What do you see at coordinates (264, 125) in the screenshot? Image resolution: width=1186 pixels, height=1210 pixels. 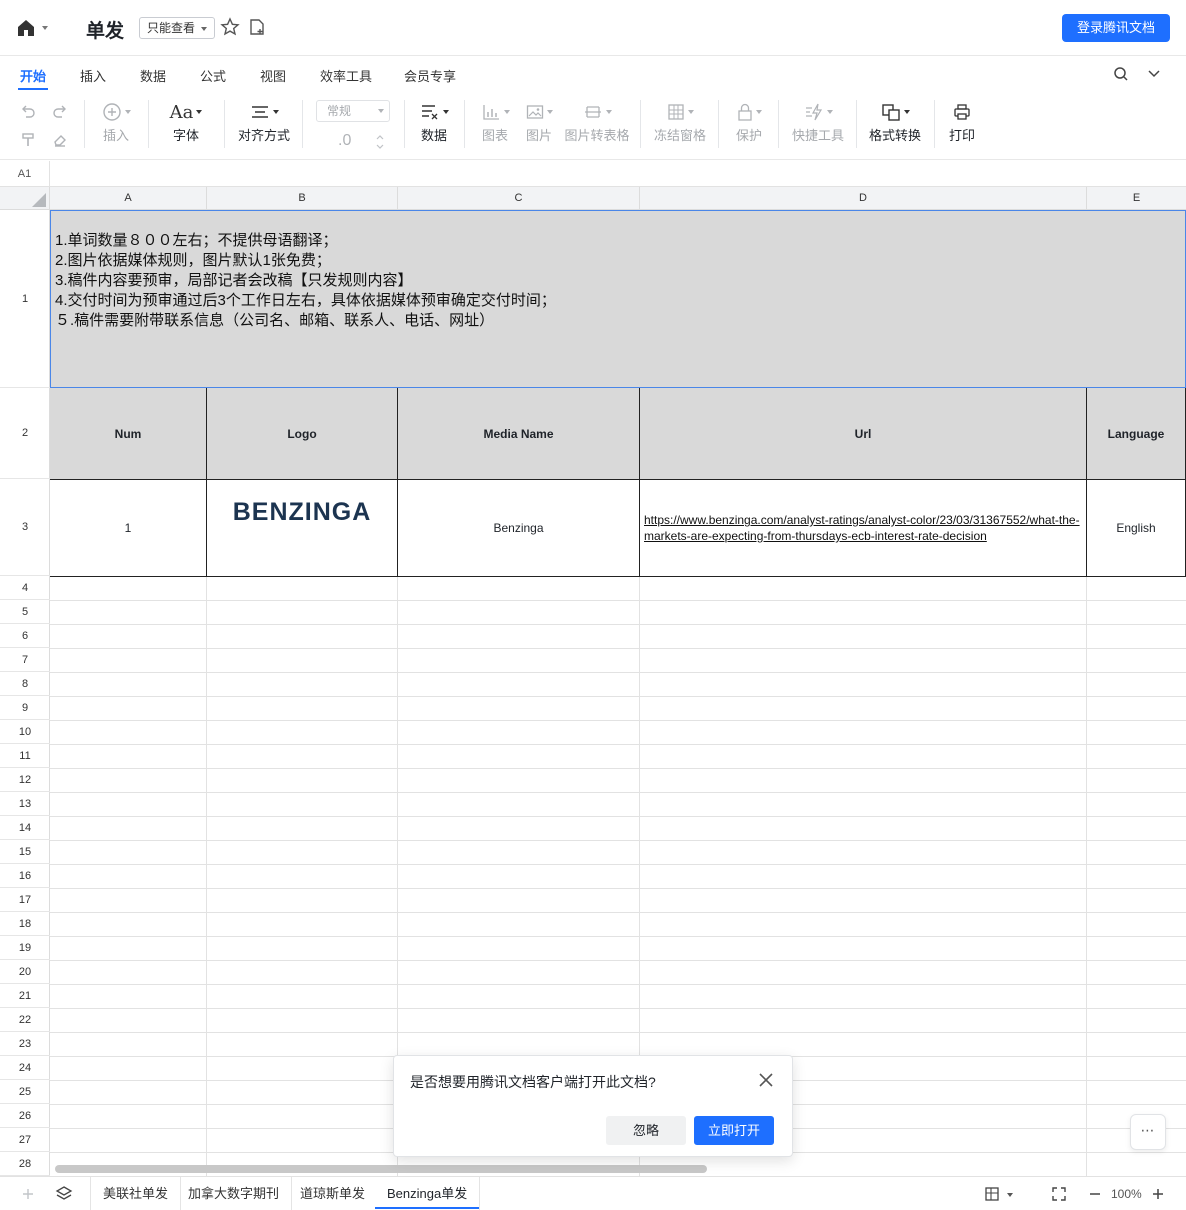 I see `align-button: 对齐方式` at bounding box center [264, 125].